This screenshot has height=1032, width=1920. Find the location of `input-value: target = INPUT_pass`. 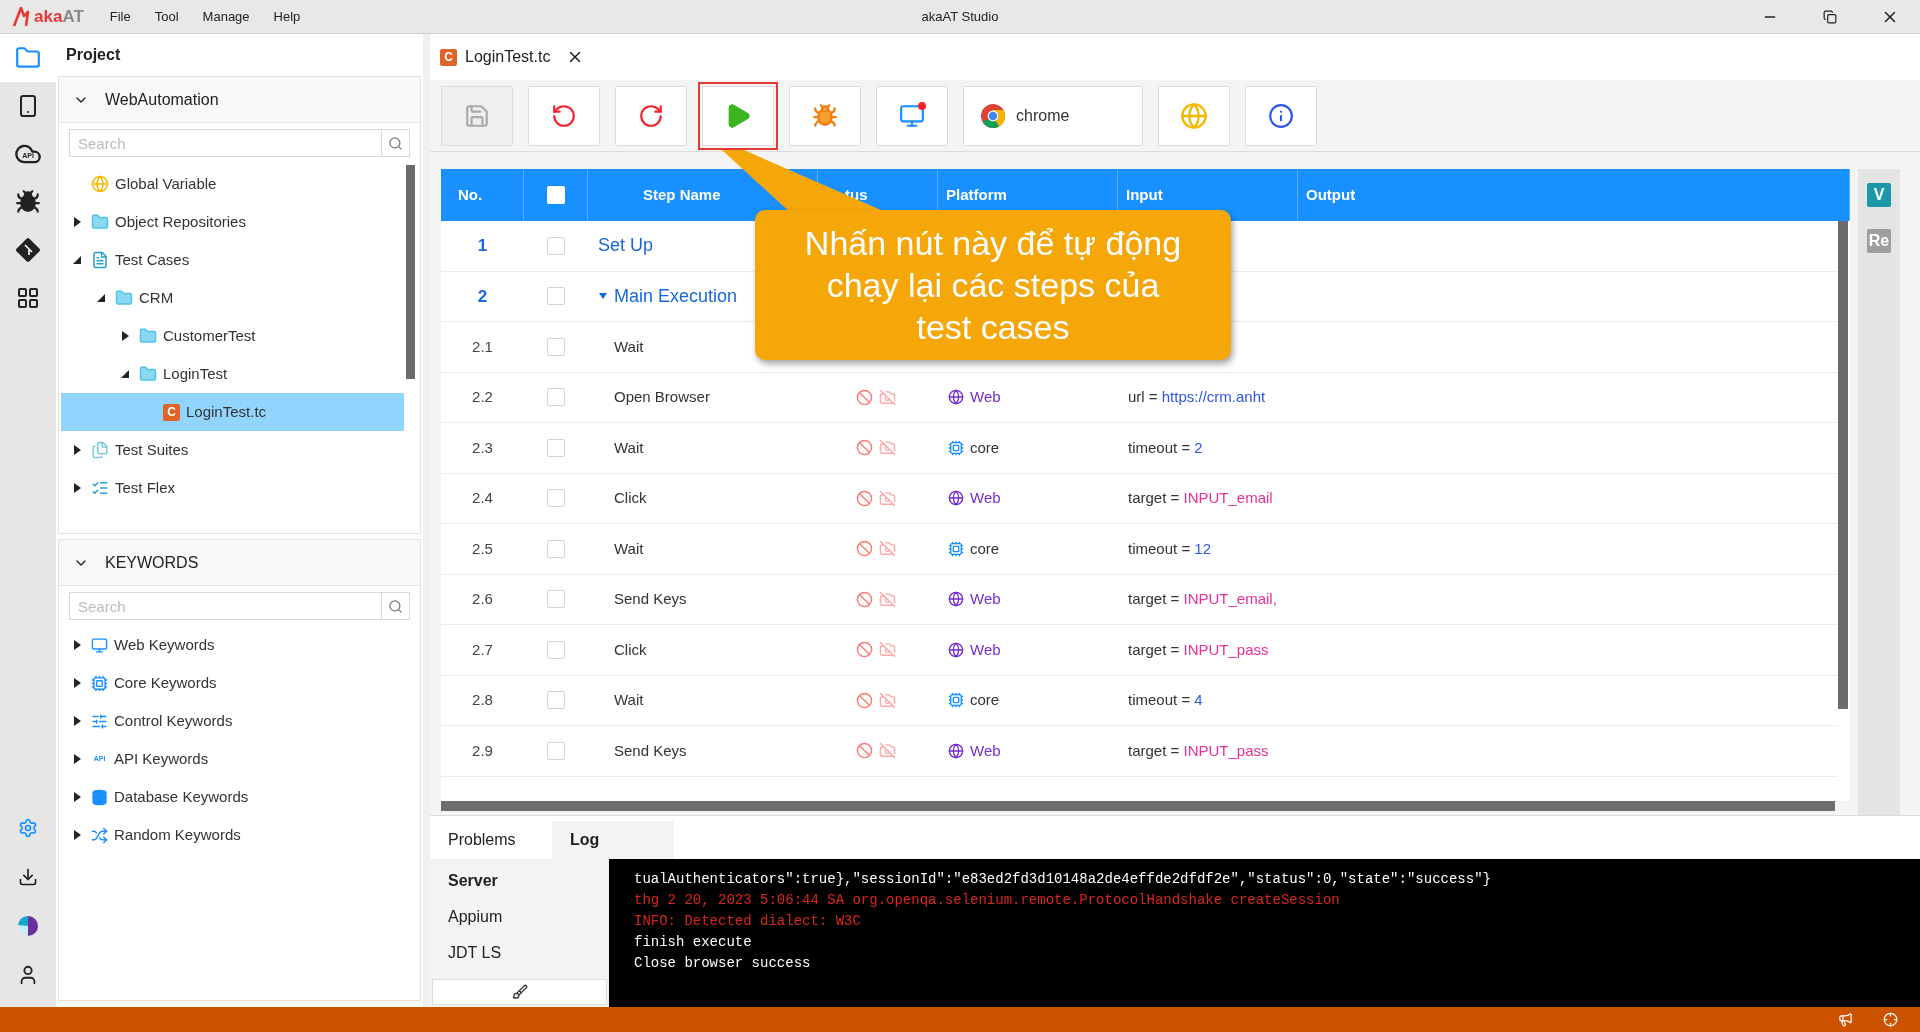

input-value: target = INPUT_pass is located at coordinates (1198, 649).